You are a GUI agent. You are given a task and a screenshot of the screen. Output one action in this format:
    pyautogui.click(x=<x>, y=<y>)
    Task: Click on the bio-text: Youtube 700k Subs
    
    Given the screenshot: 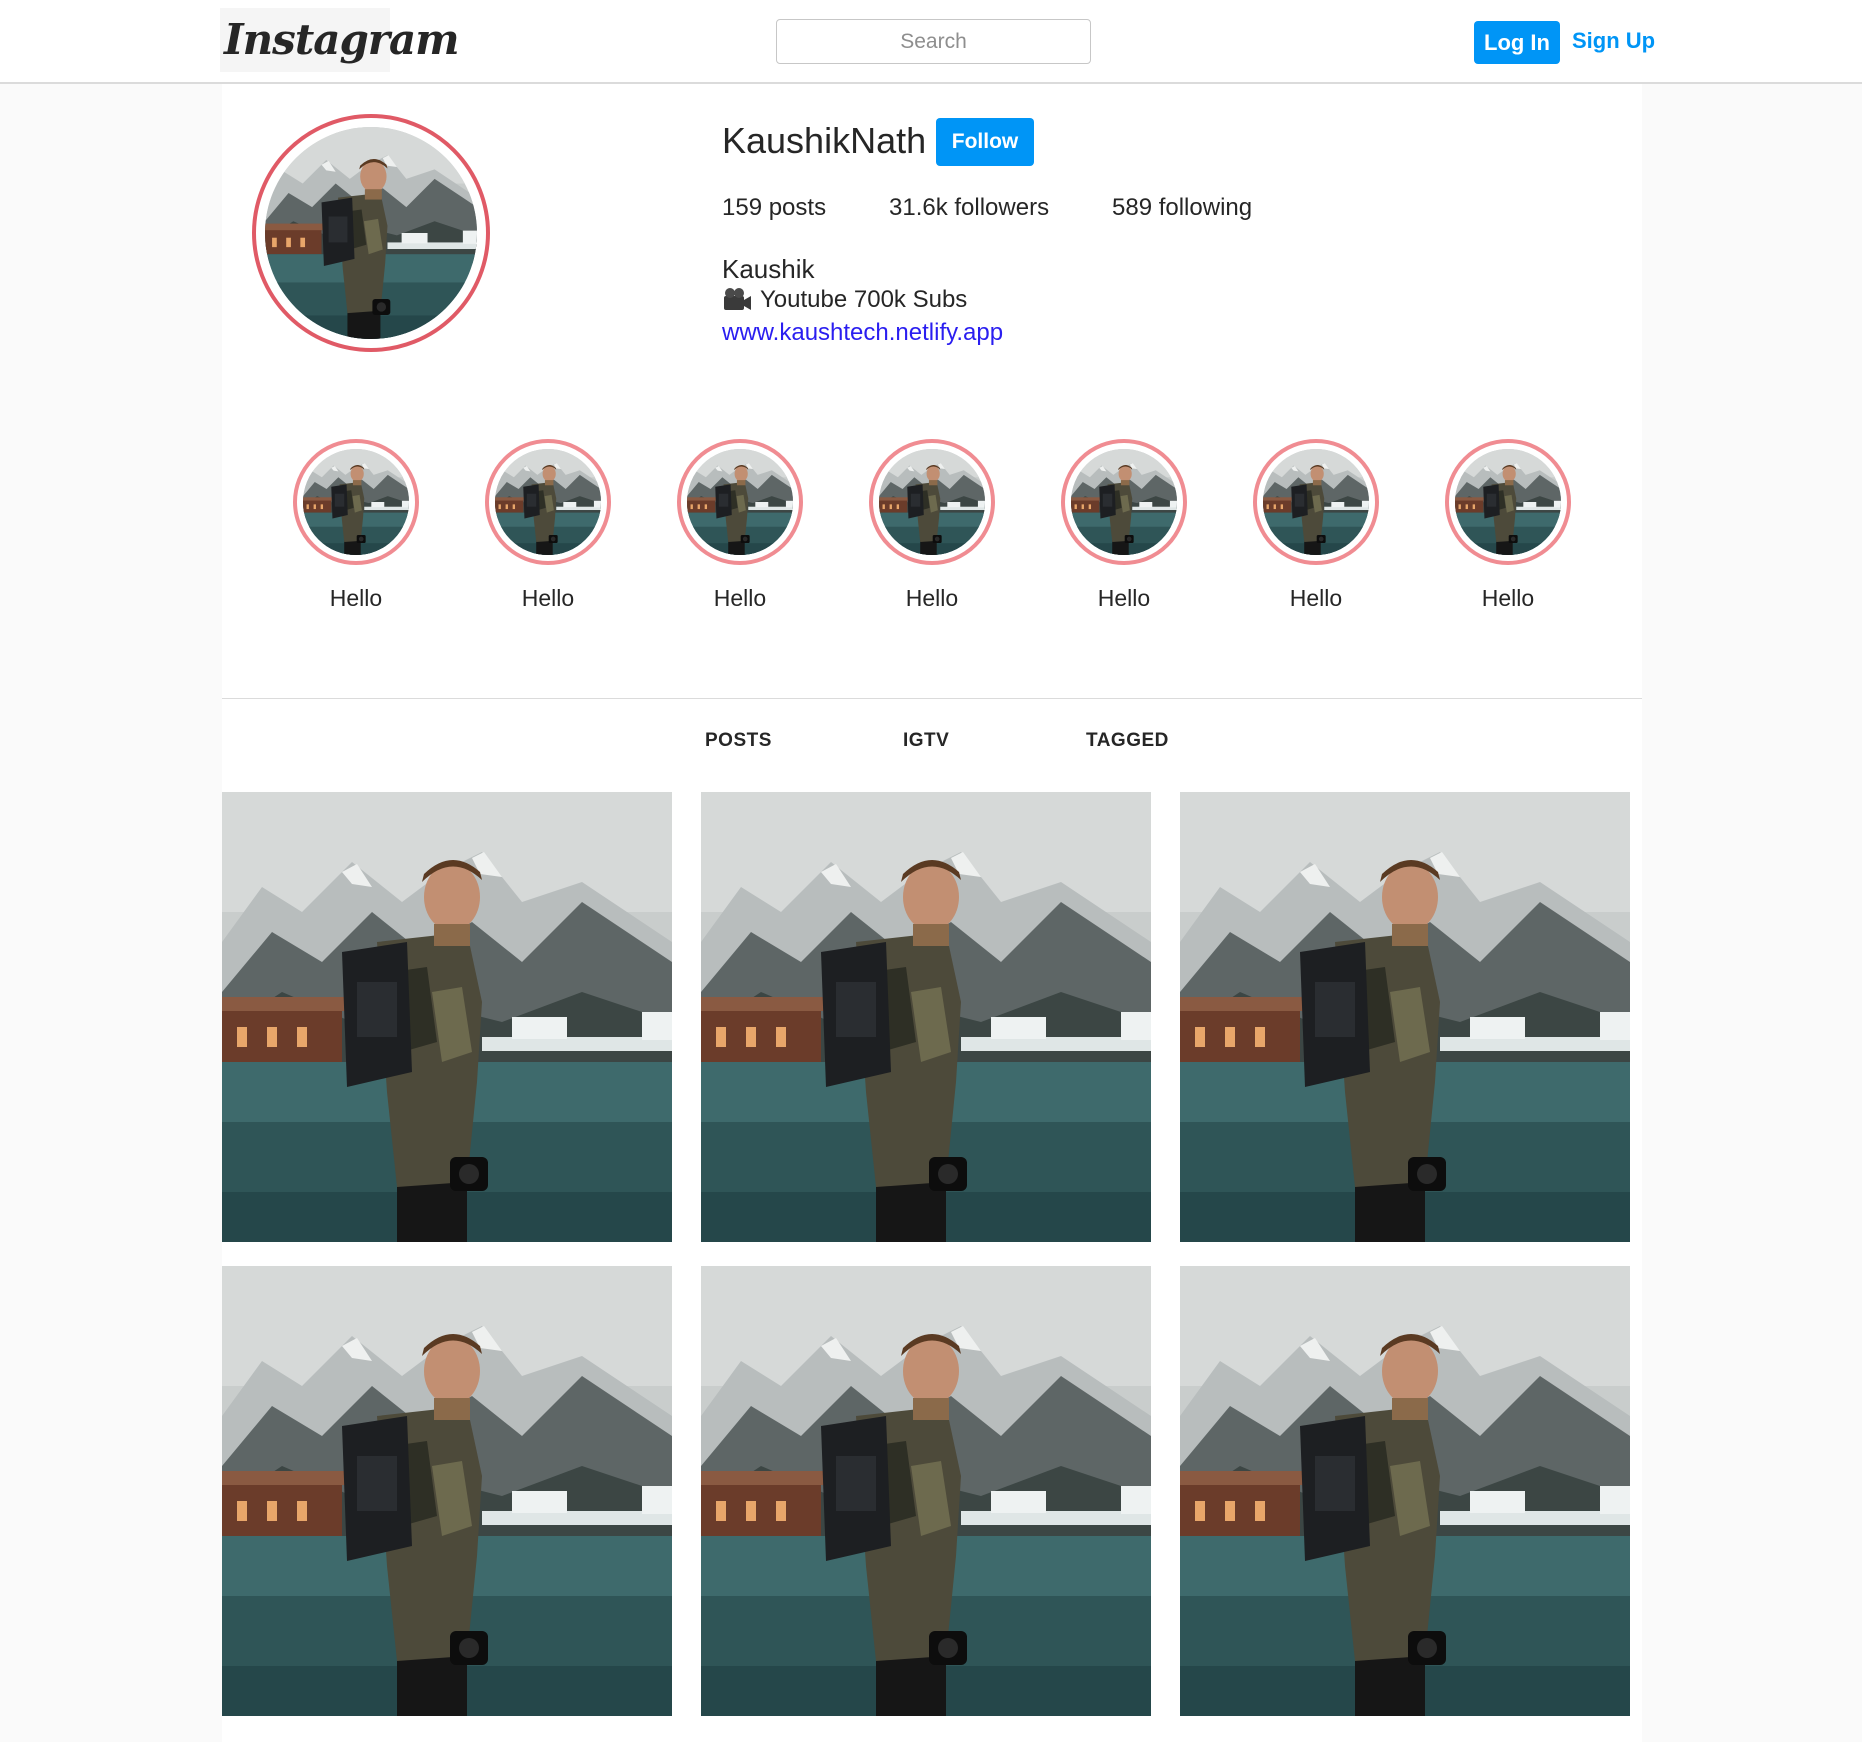 What is the action you would take?
    pyautogui.click(x=864, y=299)
    